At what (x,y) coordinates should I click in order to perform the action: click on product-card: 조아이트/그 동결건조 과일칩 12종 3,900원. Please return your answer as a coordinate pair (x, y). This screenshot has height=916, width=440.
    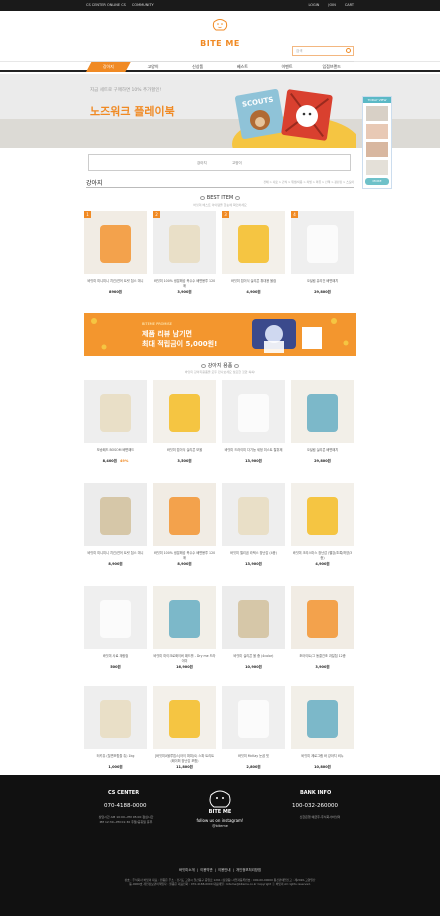
    Looking at the image, I should click on (322, 628).